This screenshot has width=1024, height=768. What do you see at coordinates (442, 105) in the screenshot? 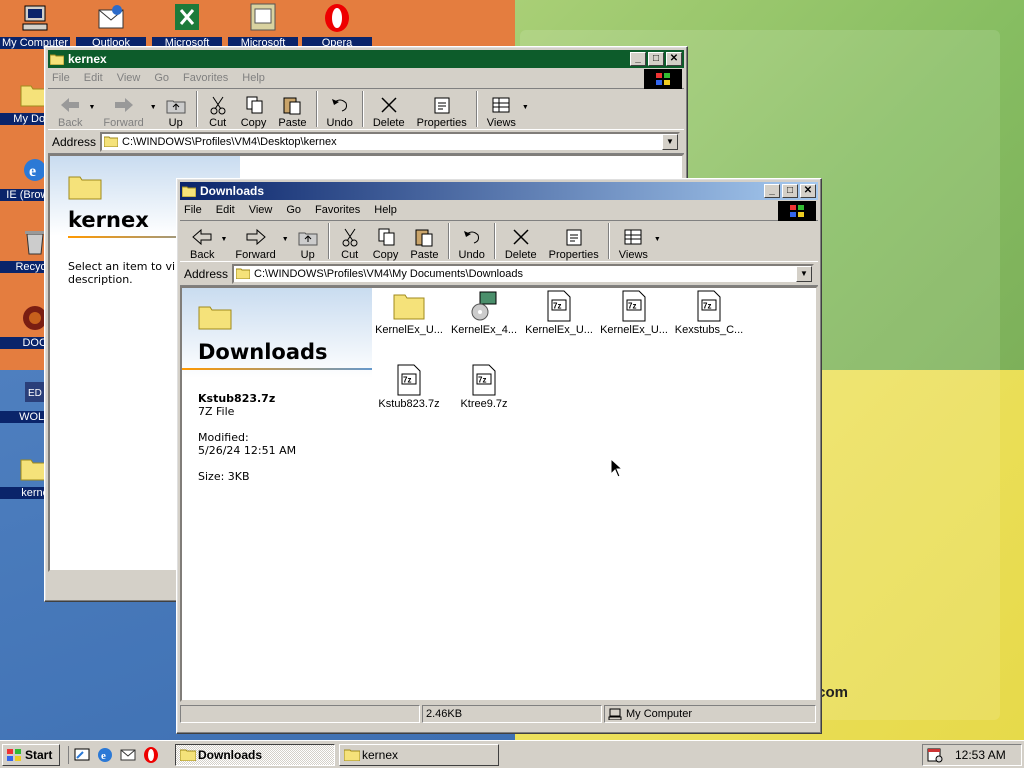
I see `properties-icon` at bounding box center [442, 105].